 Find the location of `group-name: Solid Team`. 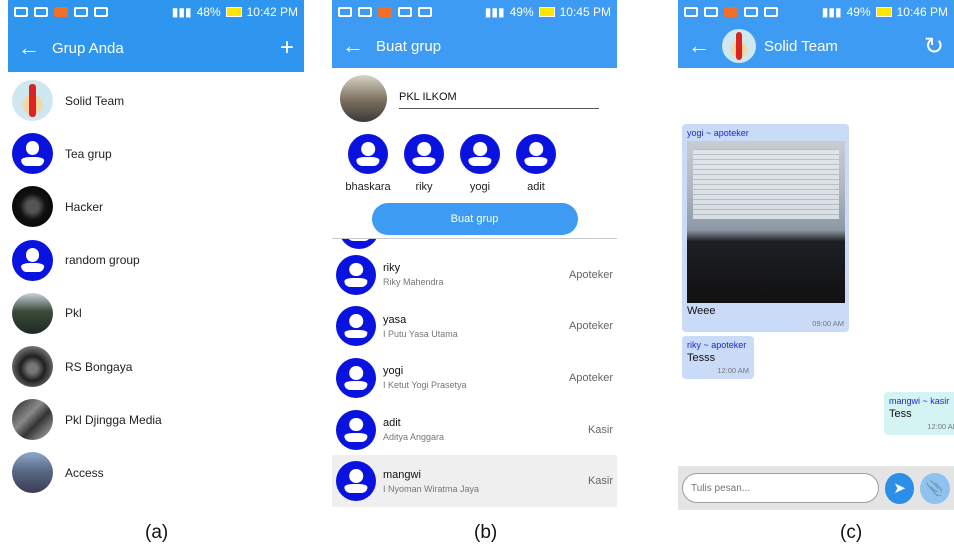

group-name: Solid Team is located at coordinates (95, 100).